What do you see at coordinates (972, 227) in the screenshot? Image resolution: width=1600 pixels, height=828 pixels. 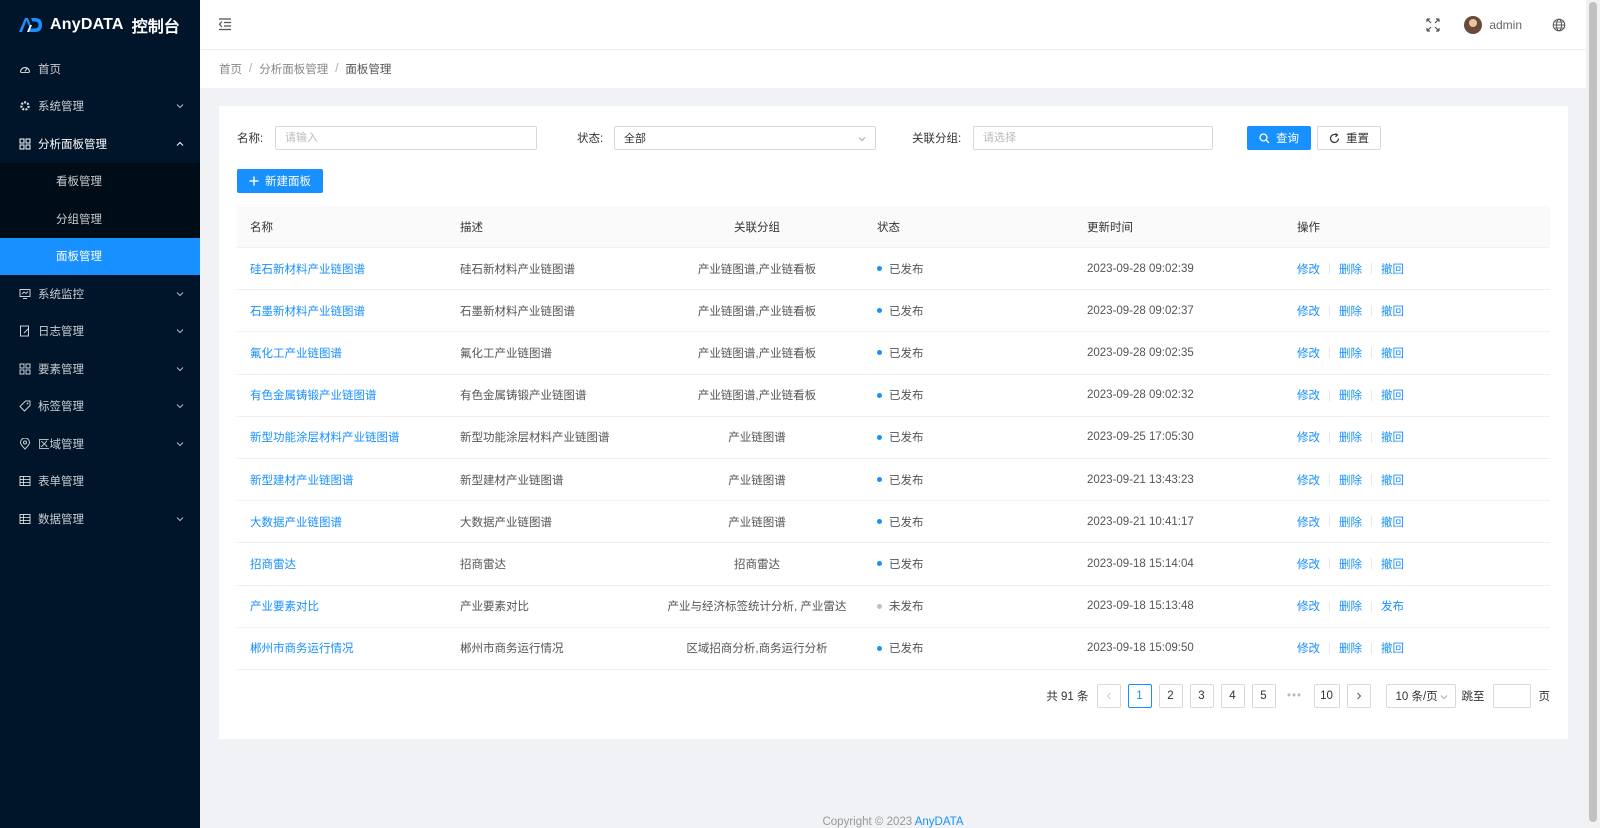 I see `column-header-status: 状态` at bounding box center [972, 227].